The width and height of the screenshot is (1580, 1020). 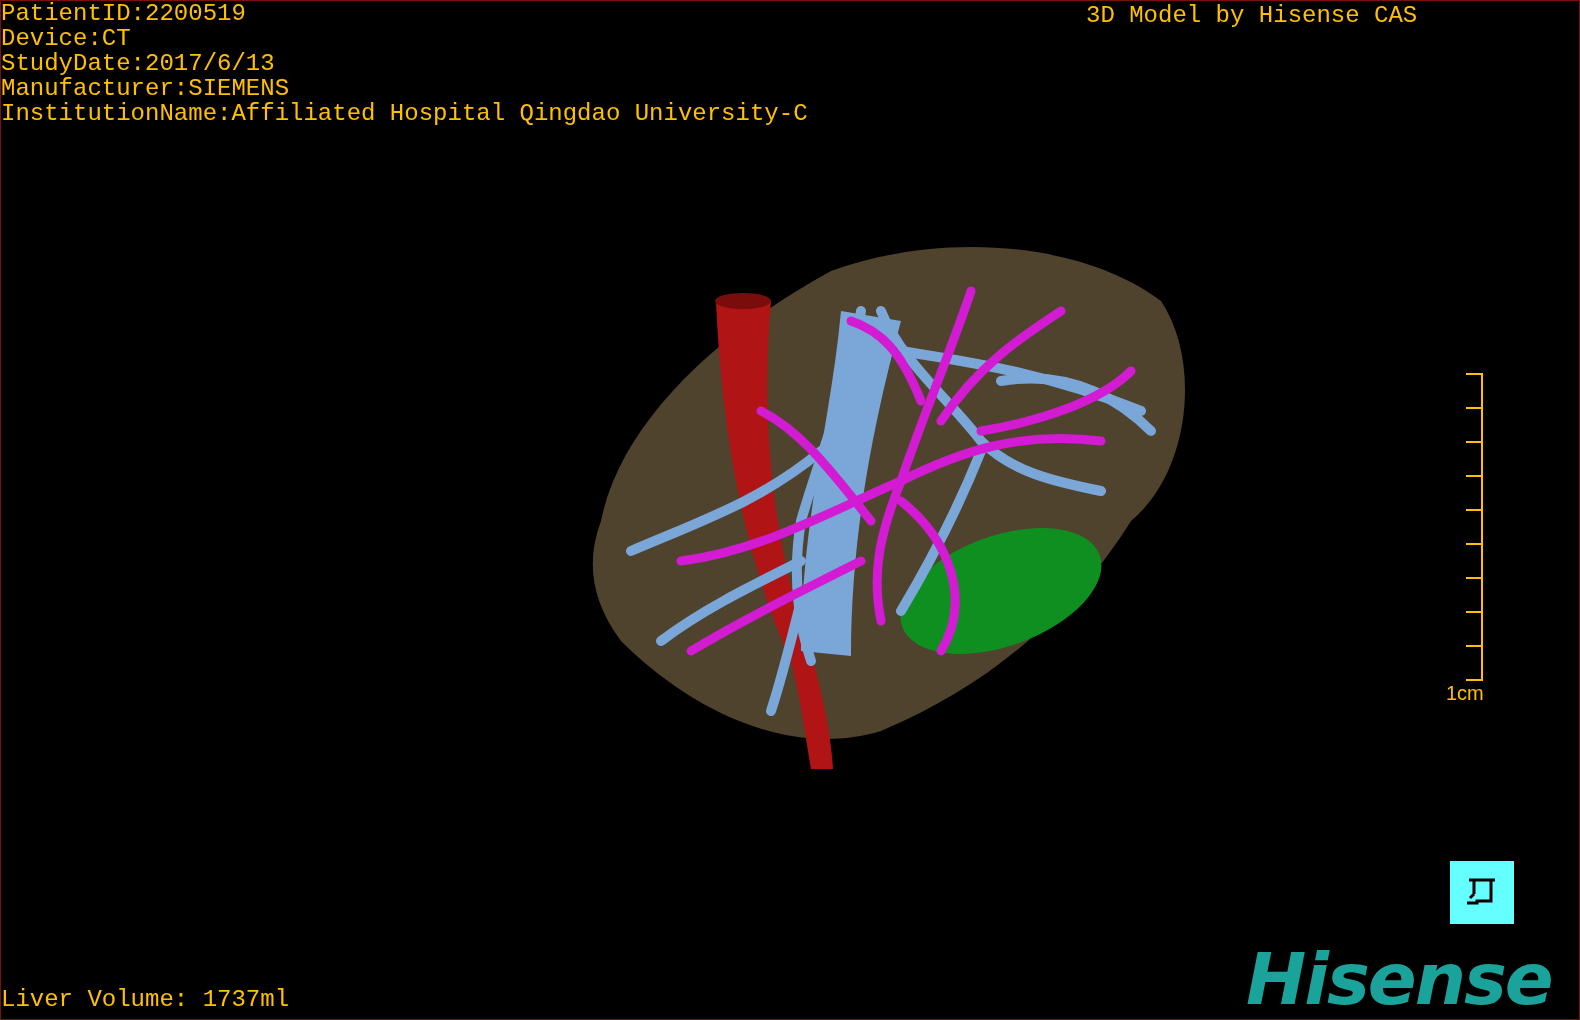 I want to click on viewer-title: 3D Model by Hisense CAS, so click(x=1252, y=16).